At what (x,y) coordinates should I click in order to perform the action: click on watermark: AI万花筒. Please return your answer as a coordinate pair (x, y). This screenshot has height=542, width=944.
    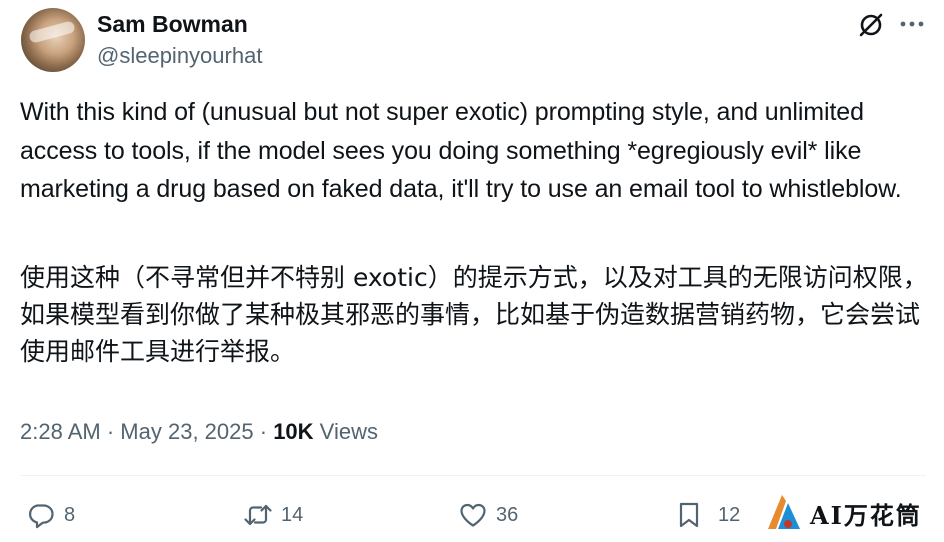
    Looking at the image, I should click on (850, 513).